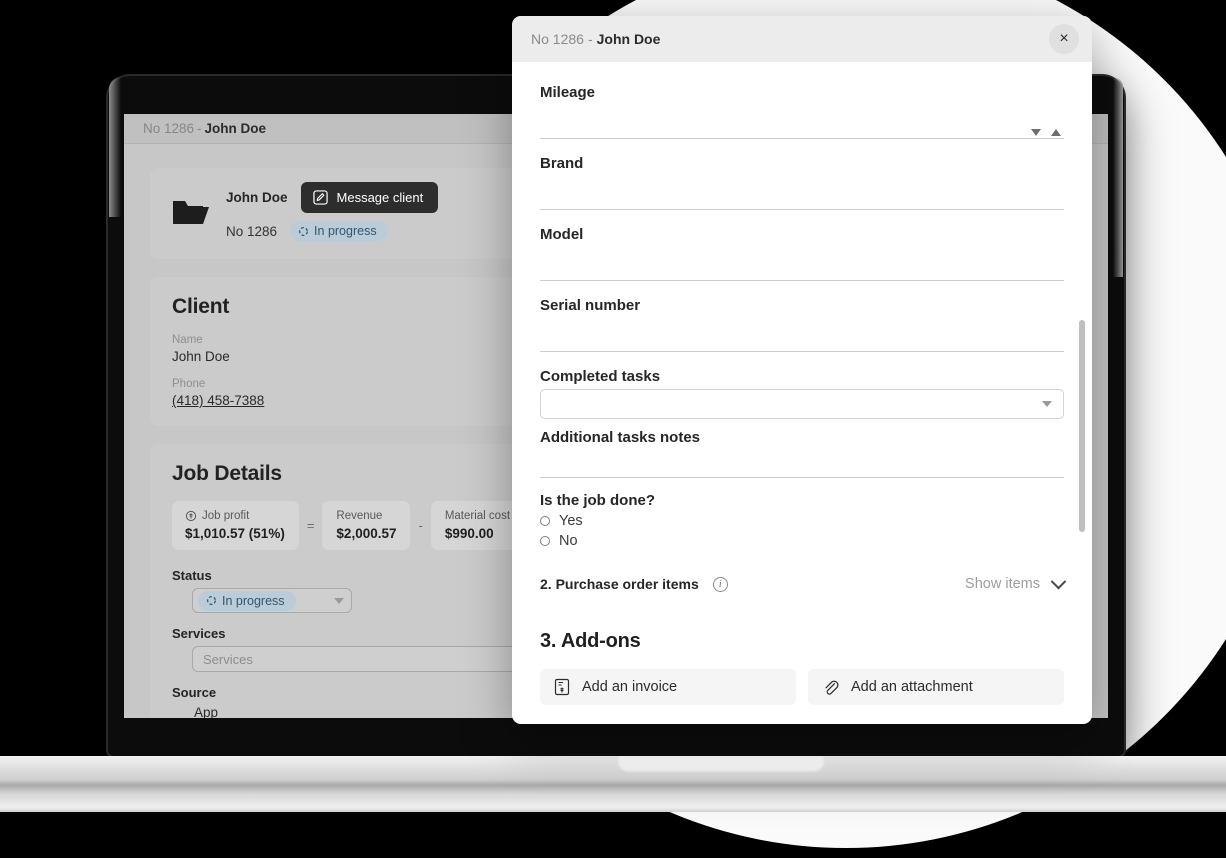 The height and width of the screenshot is (858, 1226). I want to click on metric-operator-equals: =, so click(310, 525).